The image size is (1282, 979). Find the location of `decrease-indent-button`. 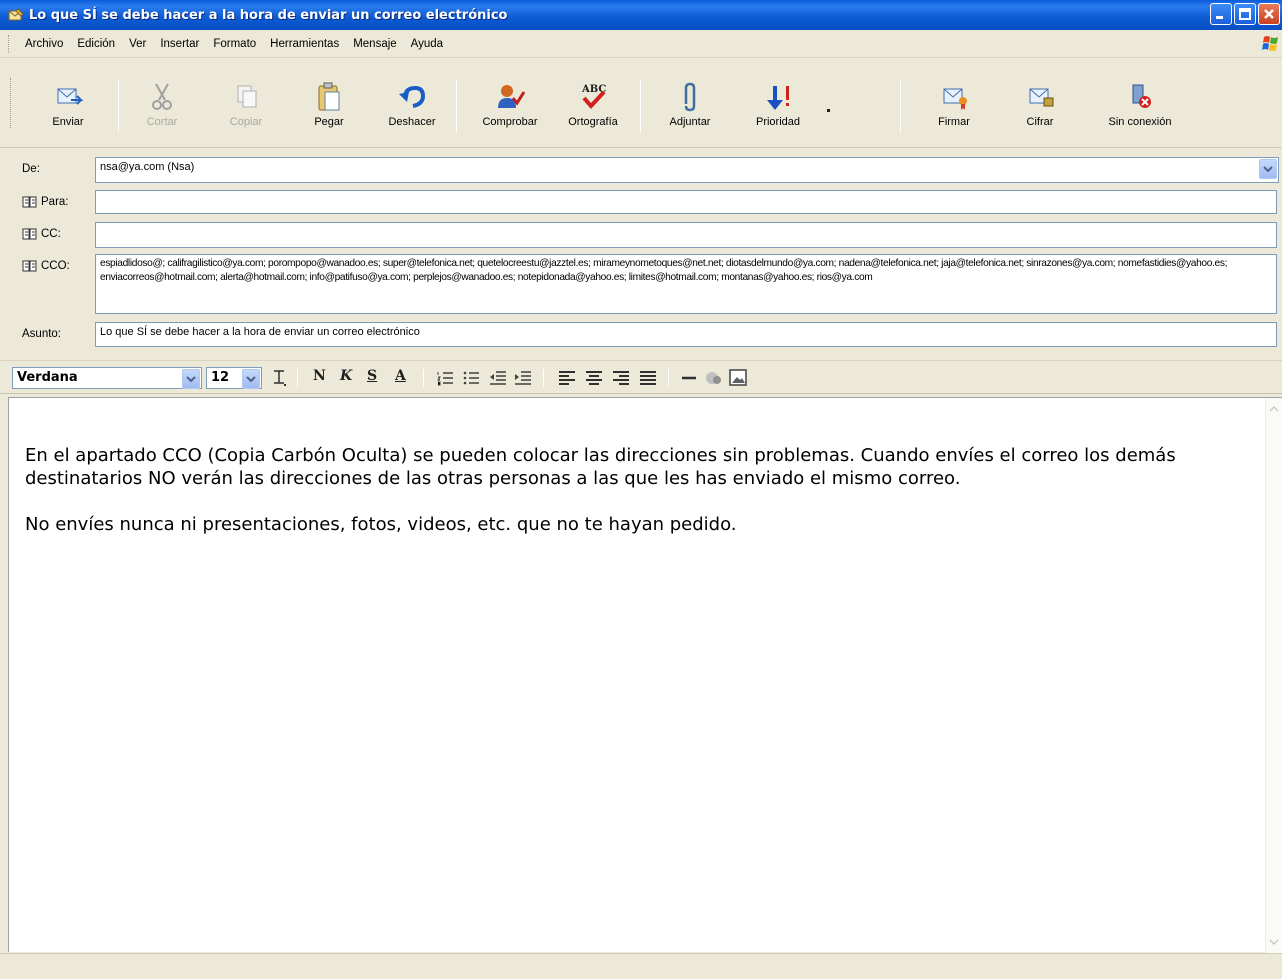

decrease-indent-button is located at coordinates (498, 378).